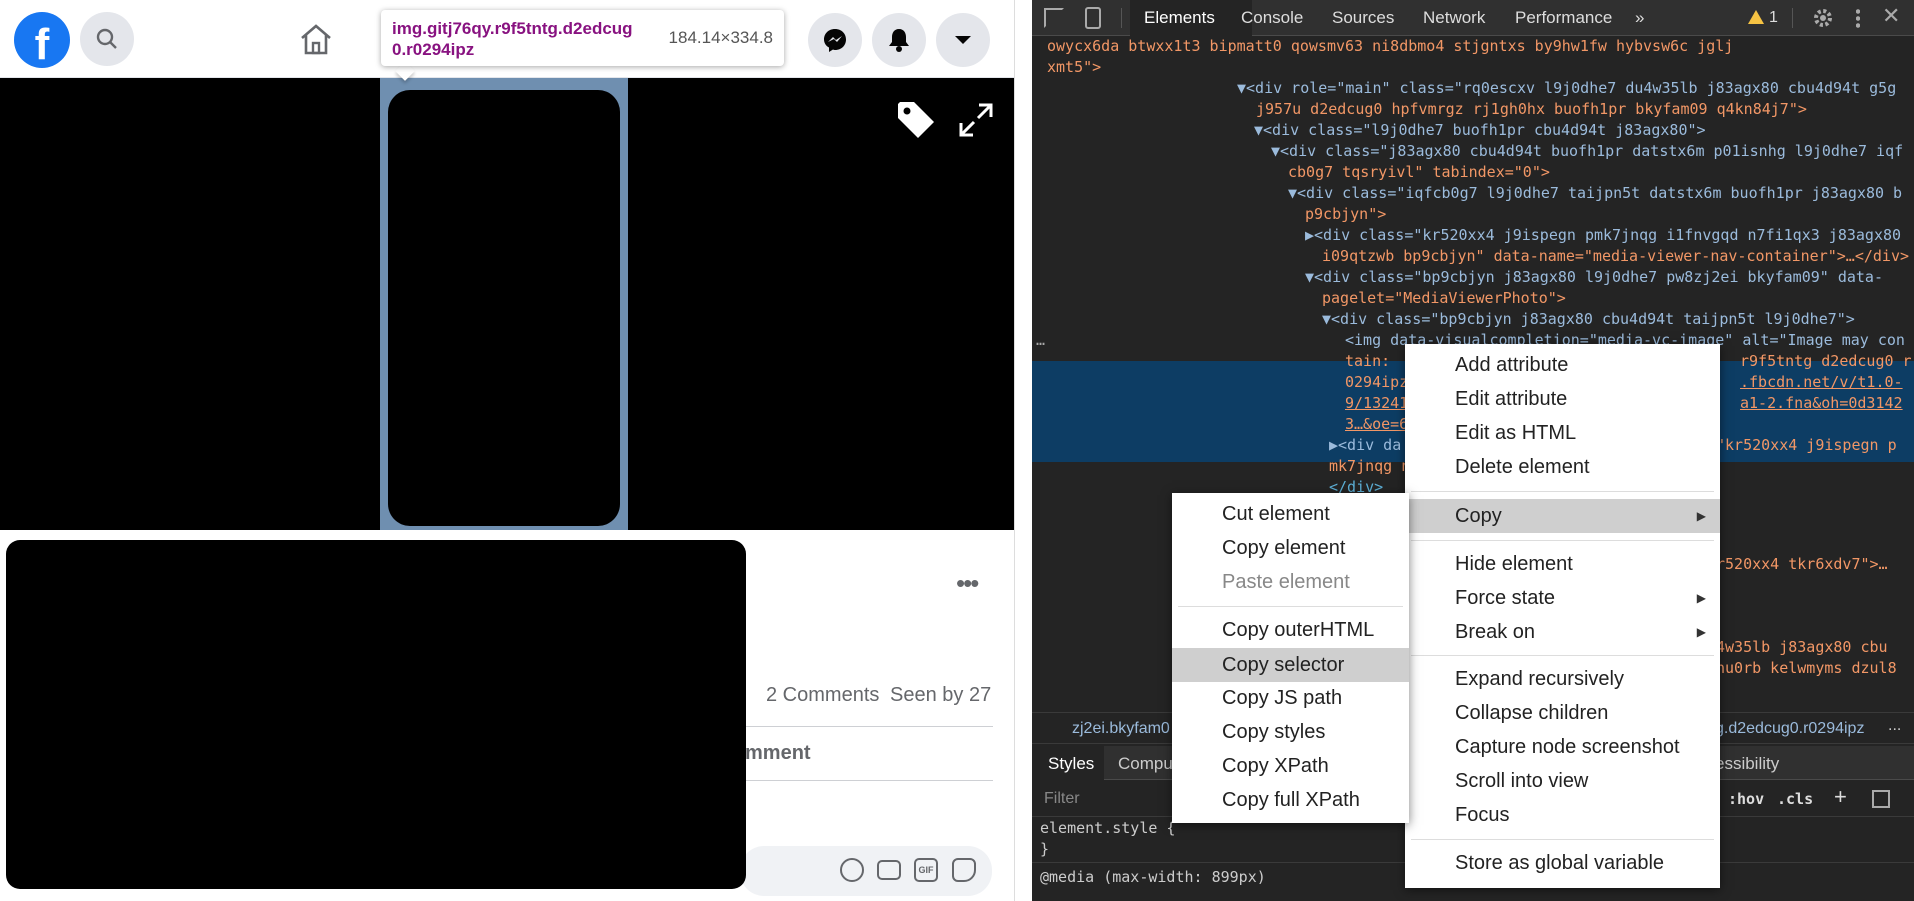 The height and width of the screenshot is (901, 1914). What do you see at coordinates (1290, 800) in the screenshot?
I see `submenu-copy-full-xpath: Copy full XPath` at bounding box center [1290, 800].